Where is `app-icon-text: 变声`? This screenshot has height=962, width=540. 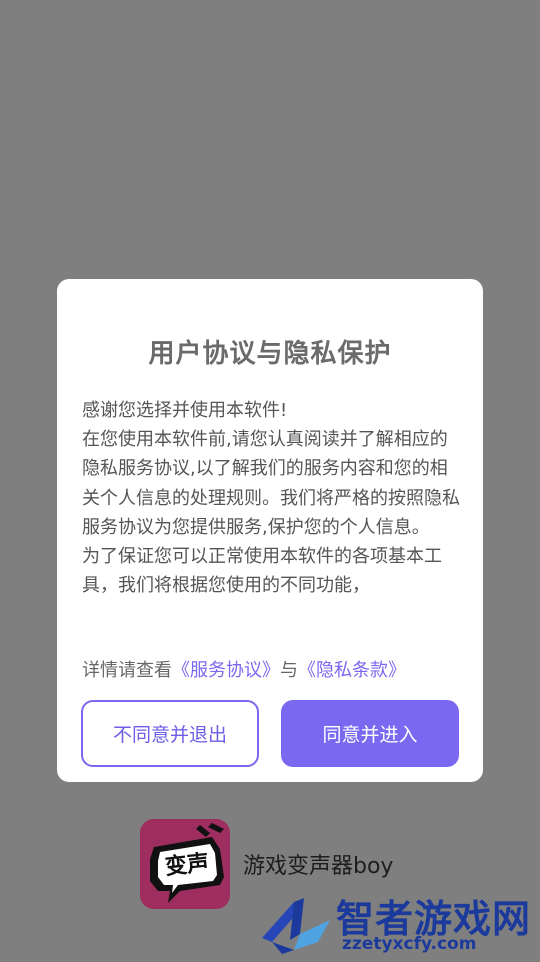 app-icon-text: 变声 is located at coordinates (187, 865).